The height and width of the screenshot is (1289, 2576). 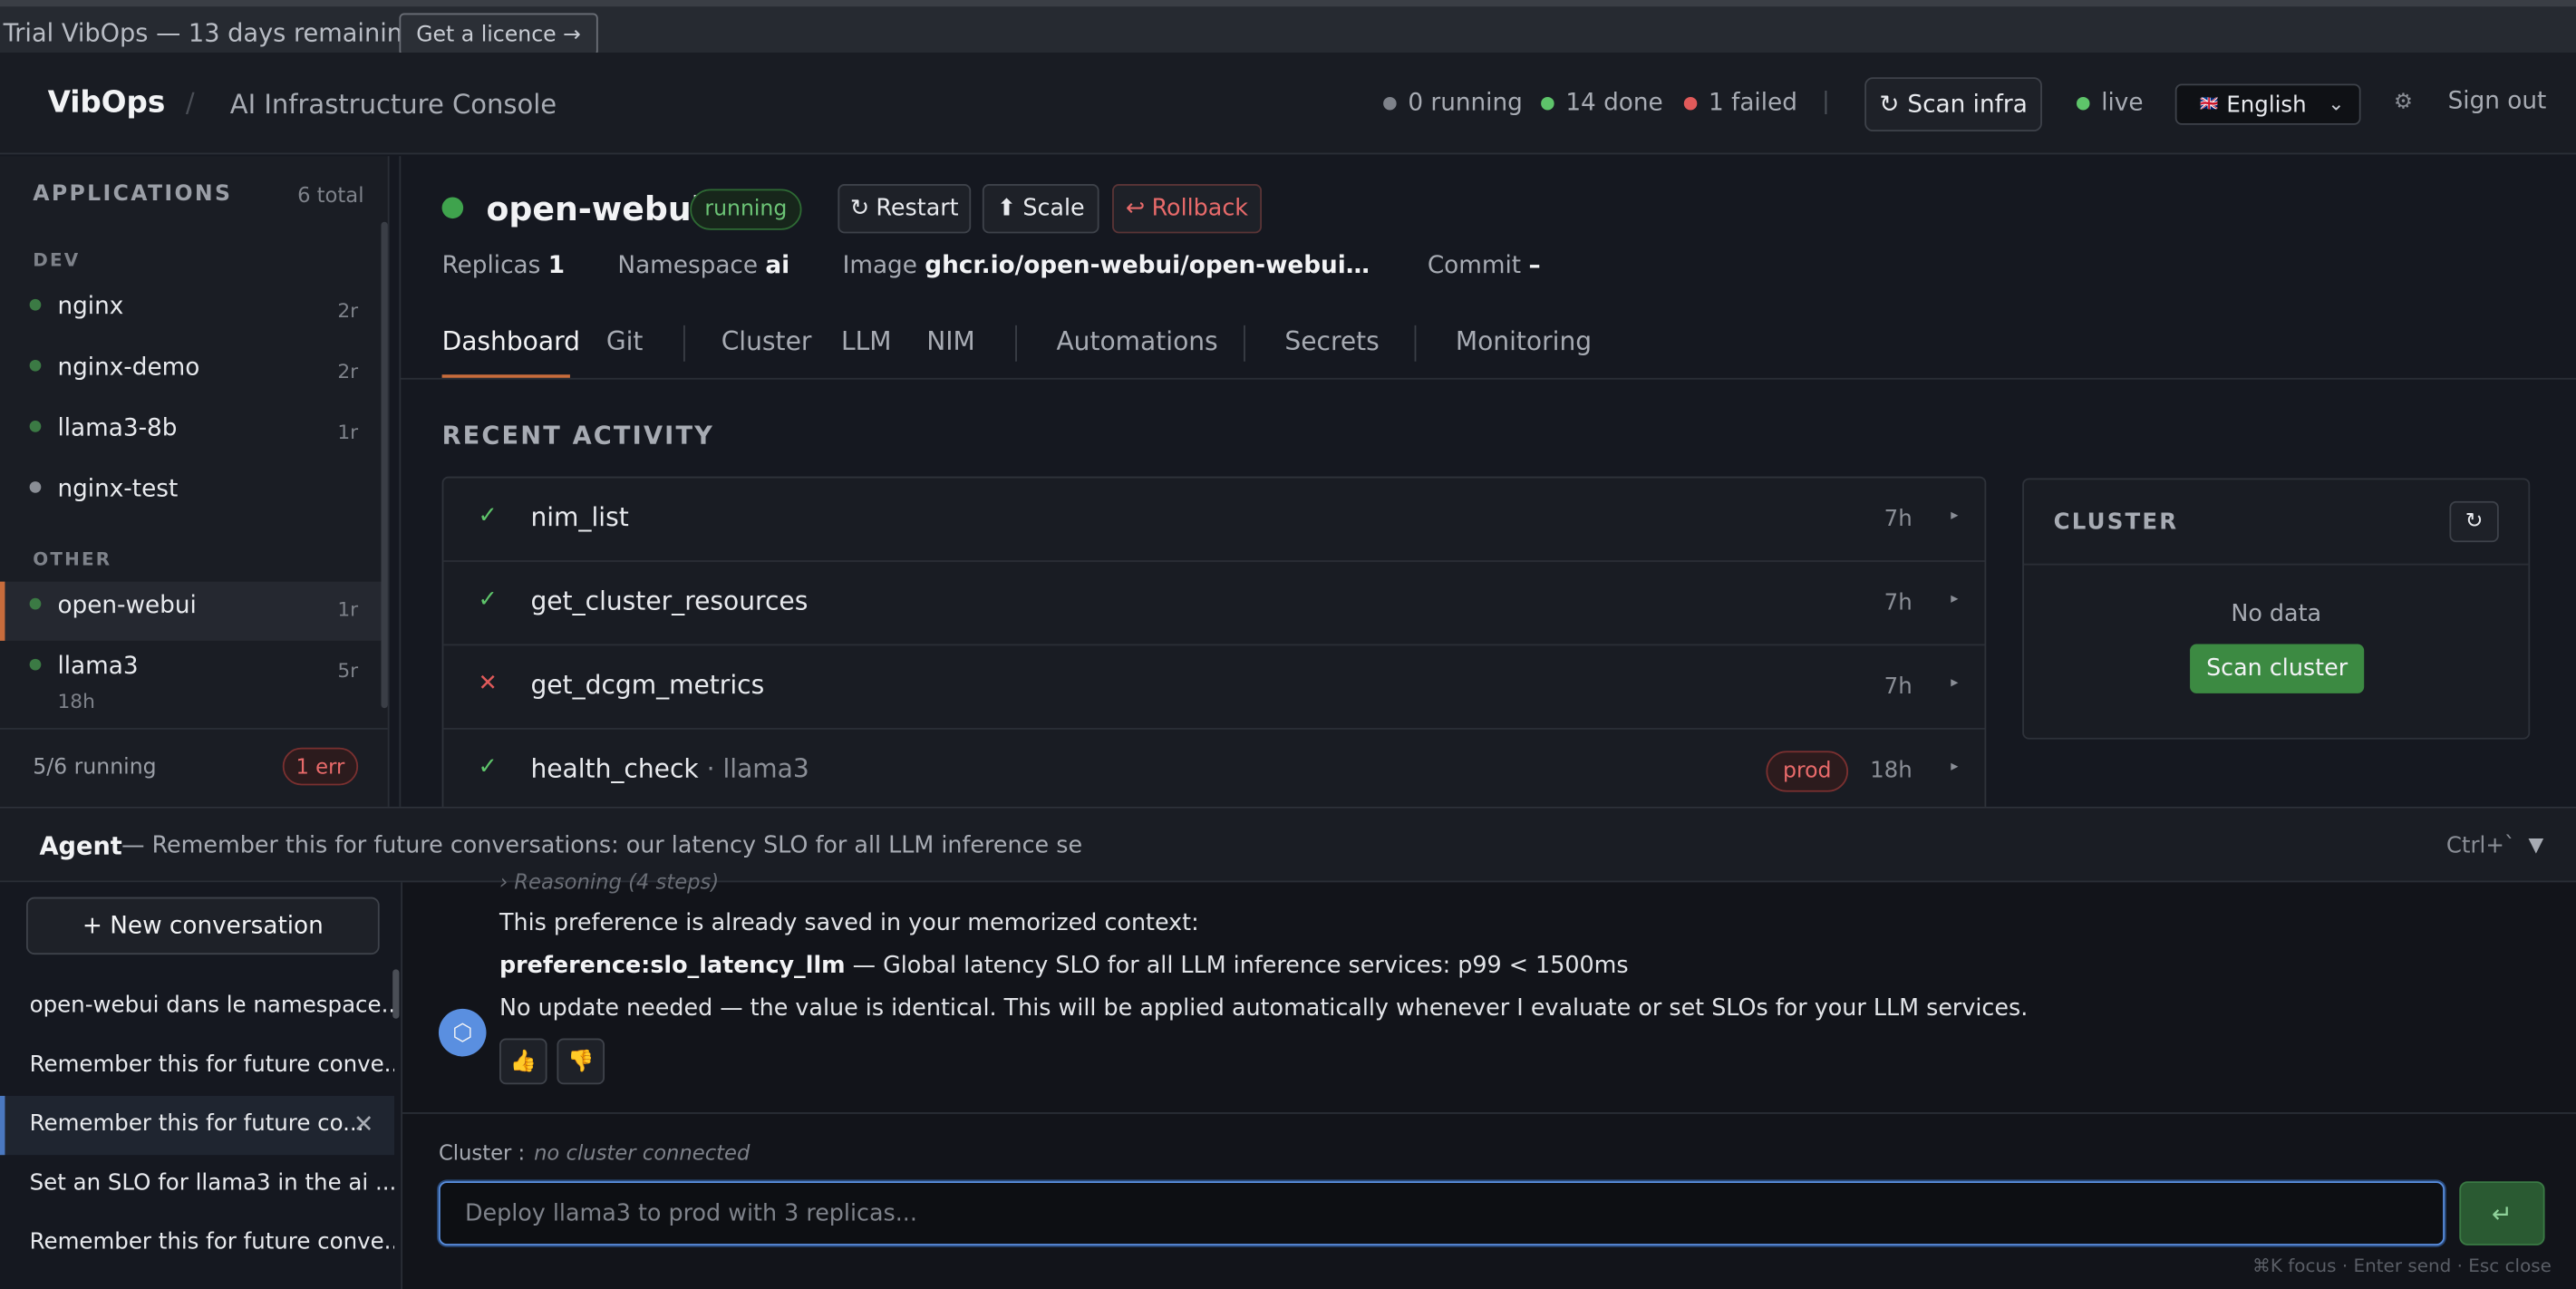 I want to click on app-title: open-webui, so click(x=594, y=208).